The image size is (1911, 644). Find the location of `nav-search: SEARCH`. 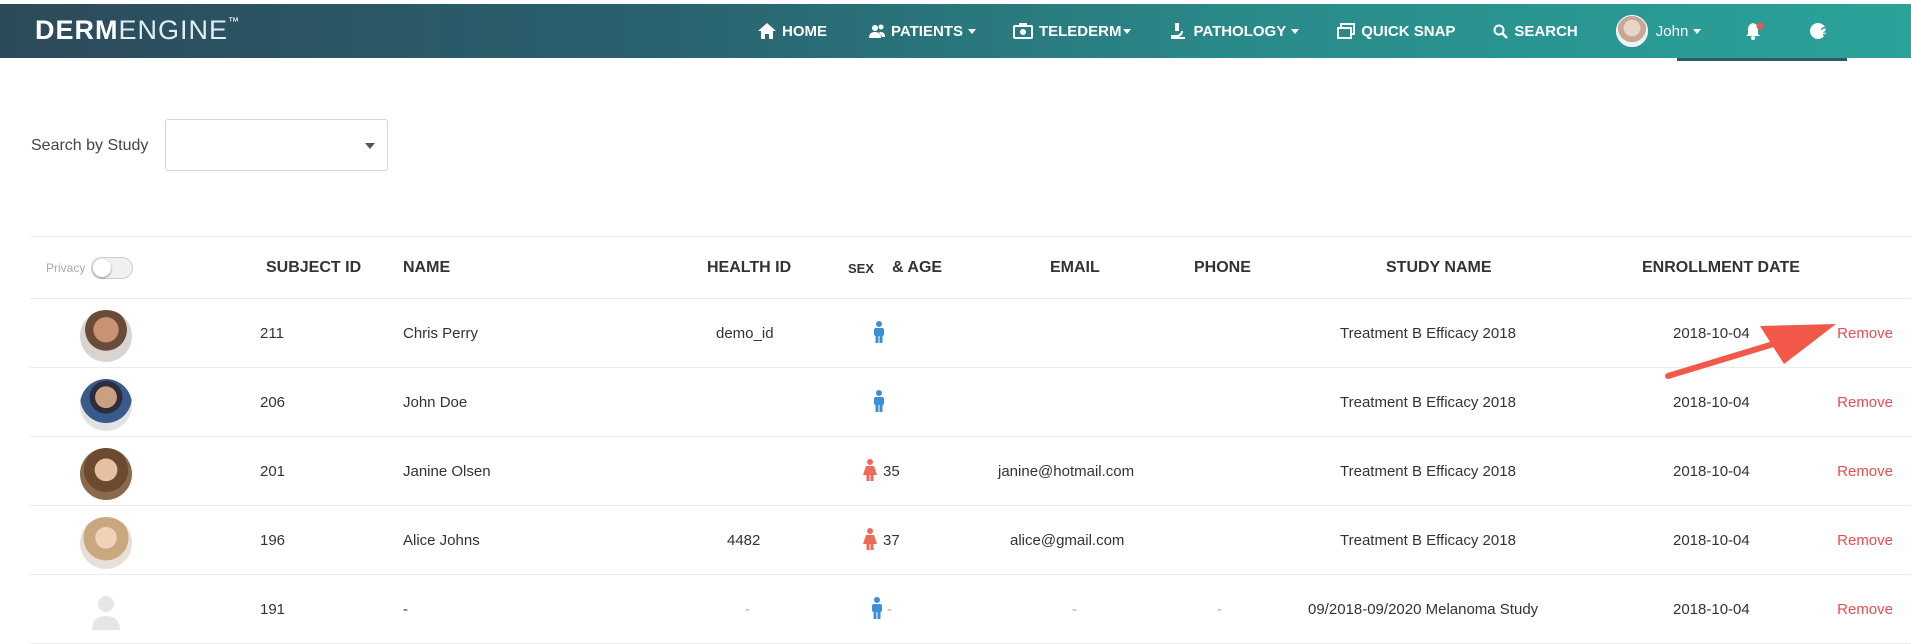

nav-search: SEARCH is located at coordinates (1535, 31).